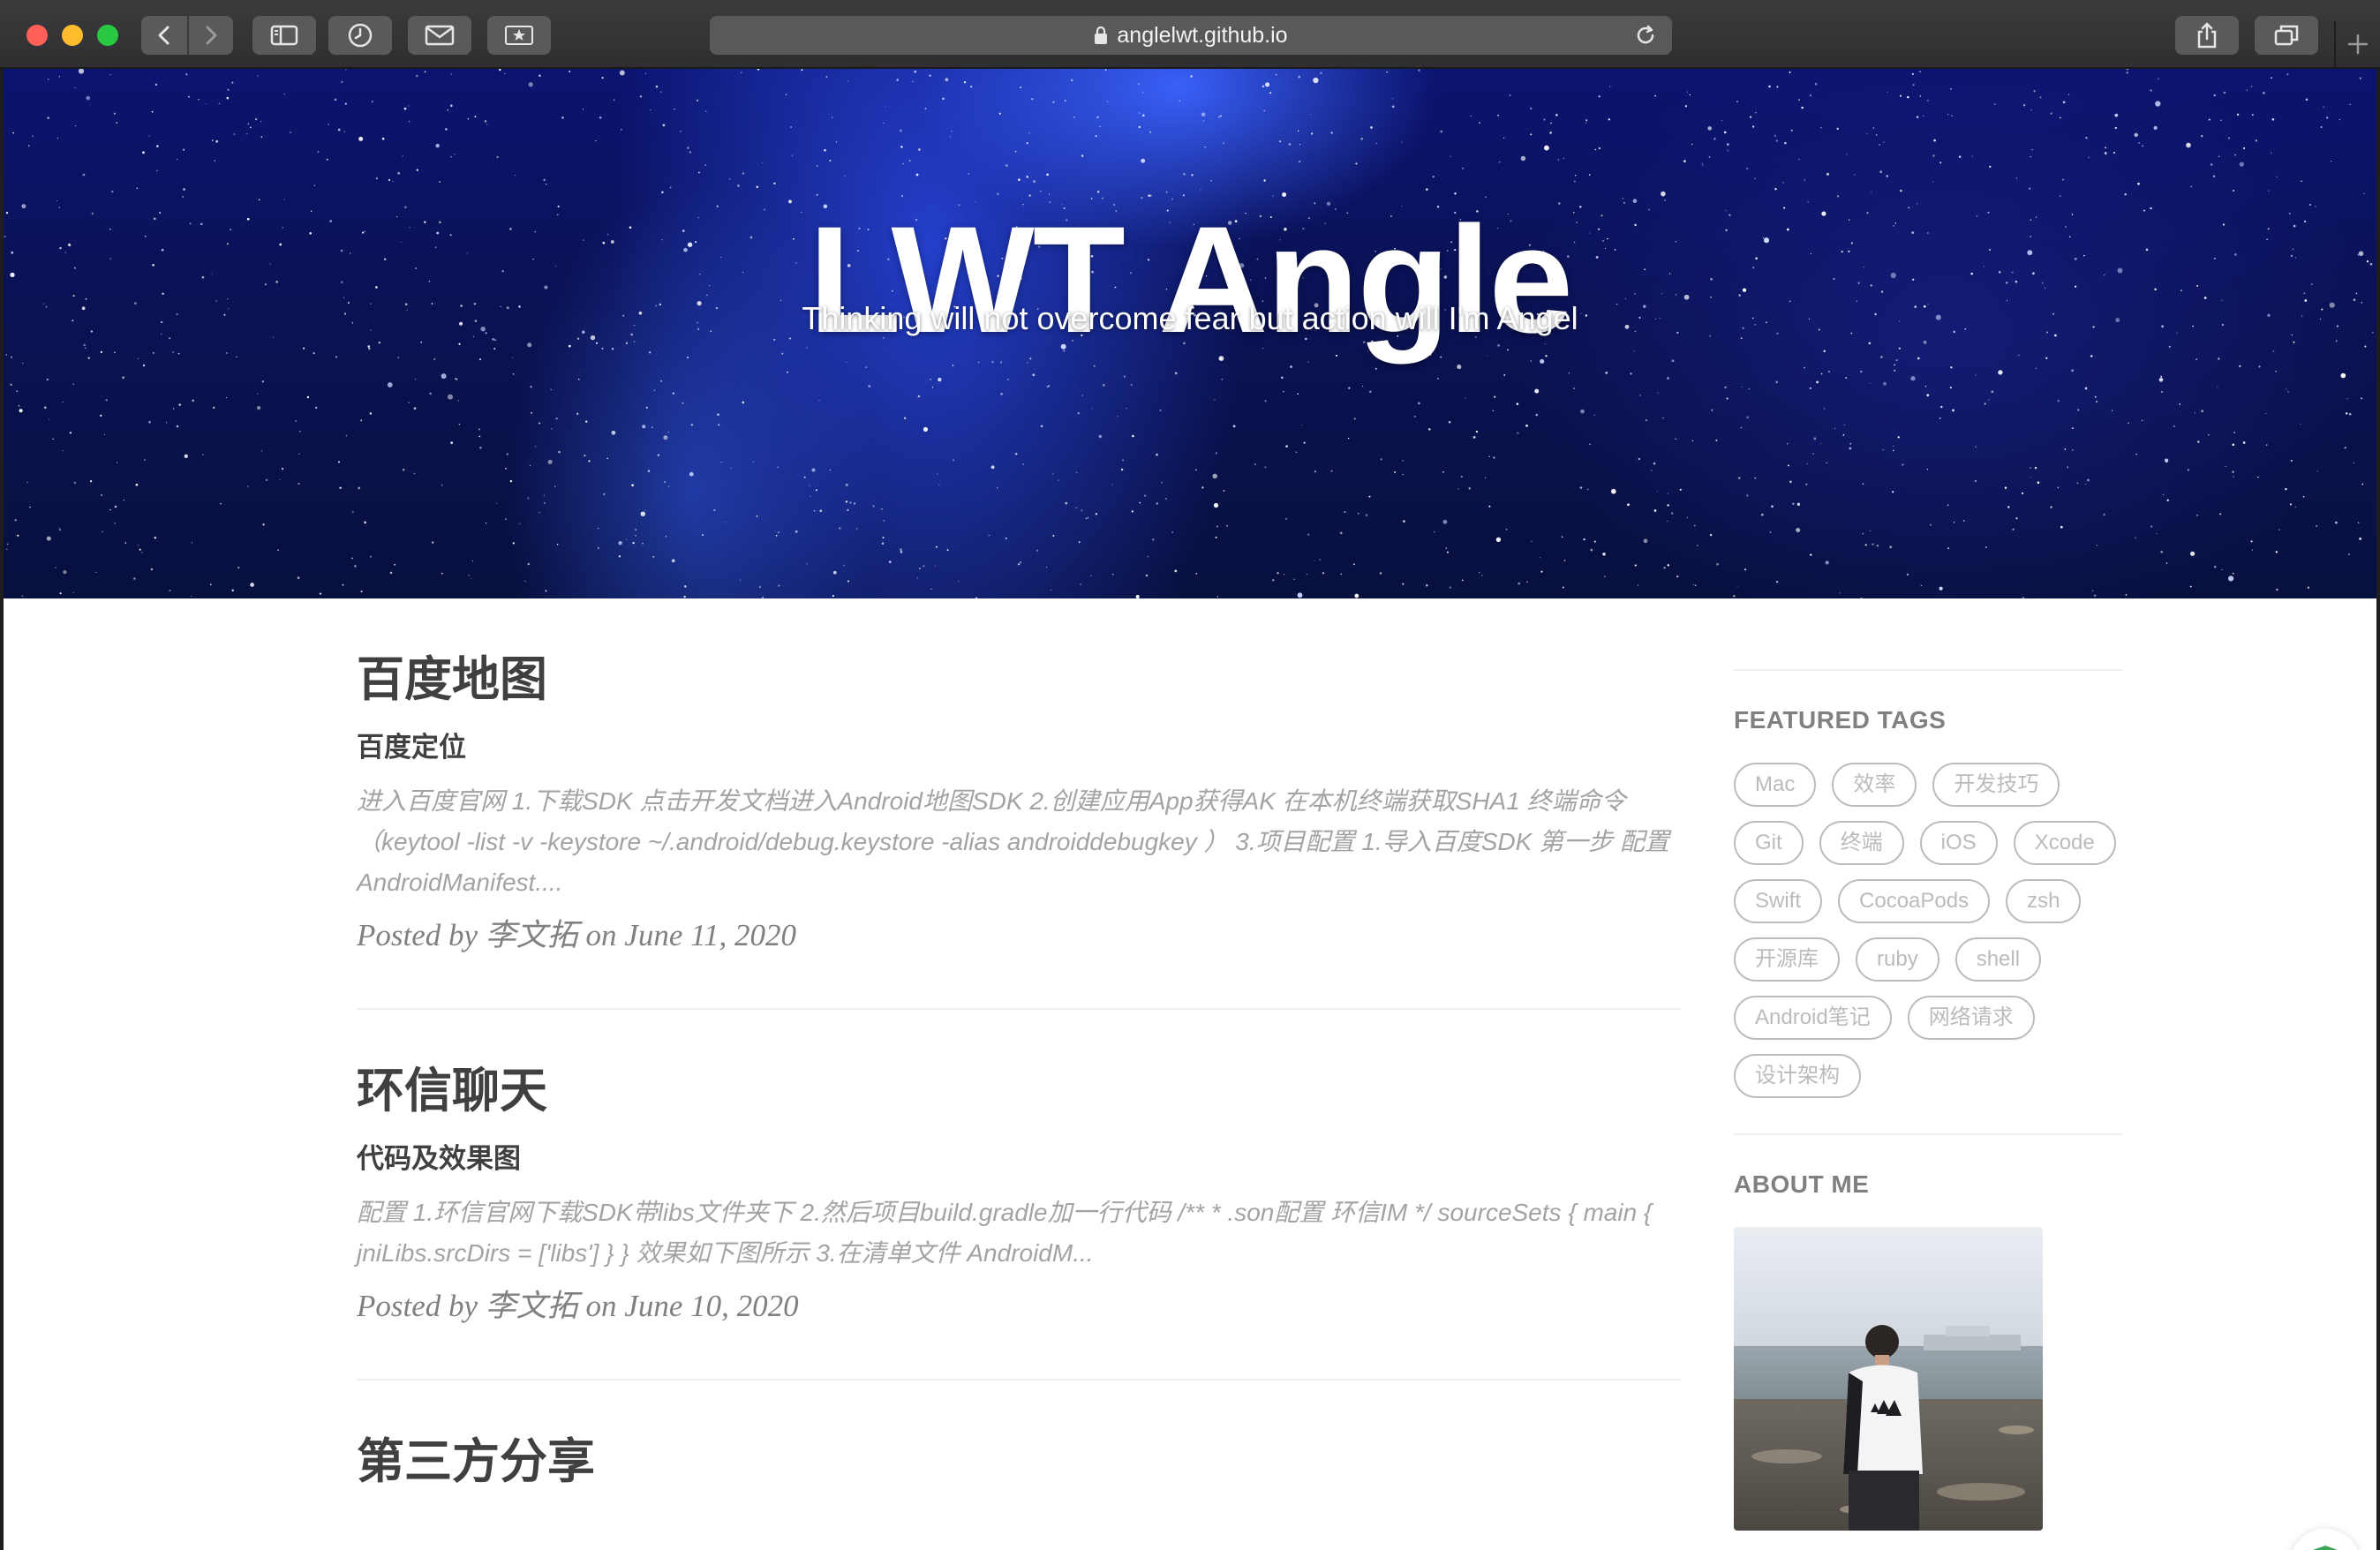 The image size is (2380, 1550). Describe the element at coordinates (1775, 785) in the screenshot. I see `tag-link: Mac` at that location.